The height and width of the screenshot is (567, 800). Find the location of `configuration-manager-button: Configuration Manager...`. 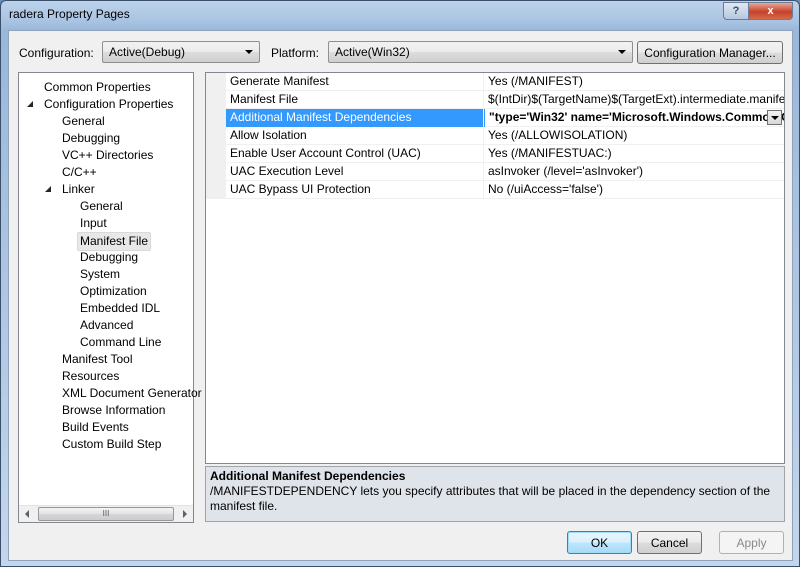

configuration-manager-button: Configuration Manager... is located at coordinates (710, 52).